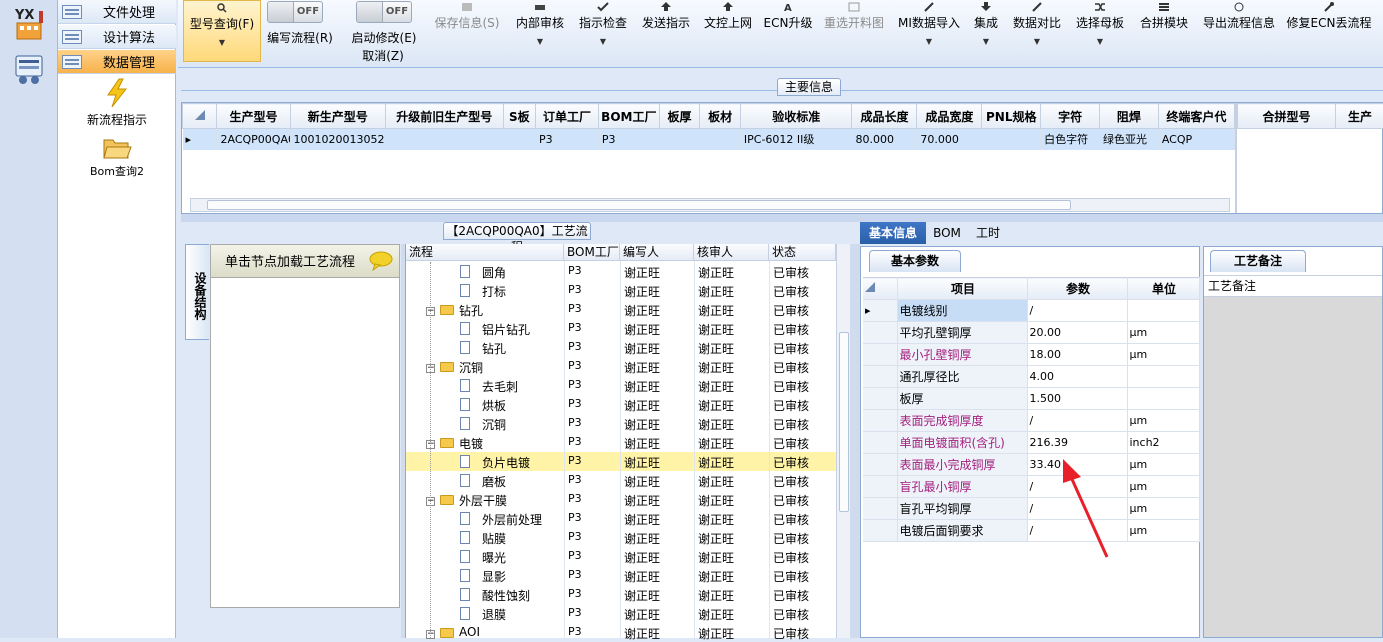 Image resolution: width=1383 pixels, height=642 pixels. What do you see at coordinates (295, 12) in the screenshot?
I see `edit-flow-switch: OFF` at bounding box center [295, 12].